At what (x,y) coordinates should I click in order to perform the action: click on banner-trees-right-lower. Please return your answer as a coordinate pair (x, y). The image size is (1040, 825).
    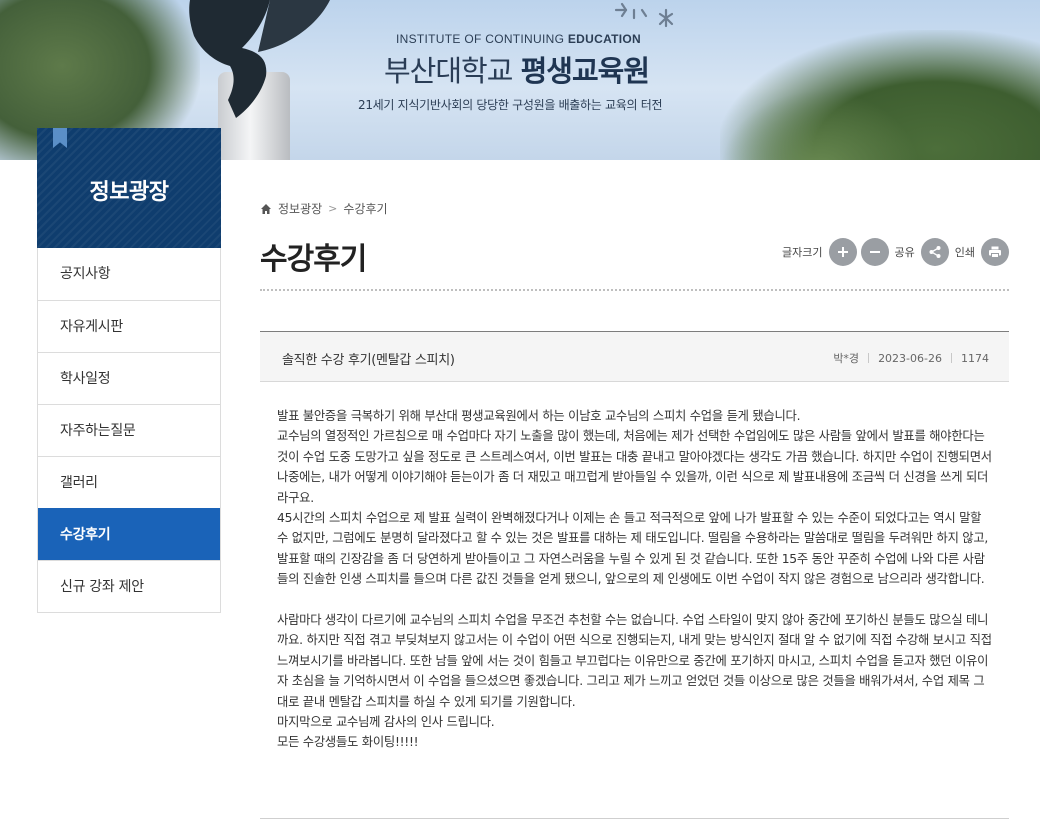
    Looking at the image, I should click on (820, 125).